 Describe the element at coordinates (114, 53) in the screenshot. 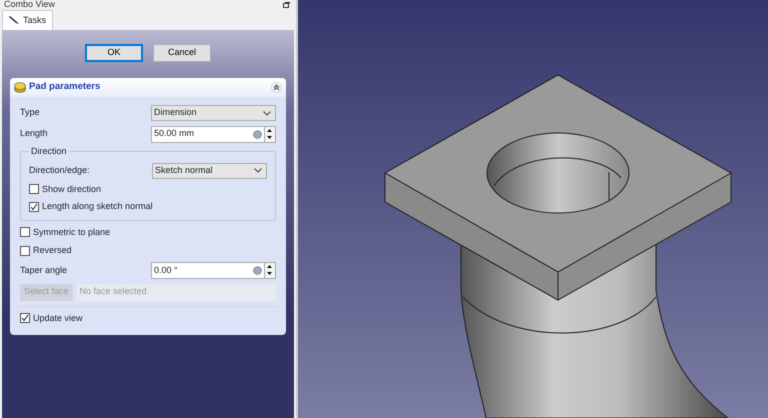

I see `ok-button: OK` at that location.